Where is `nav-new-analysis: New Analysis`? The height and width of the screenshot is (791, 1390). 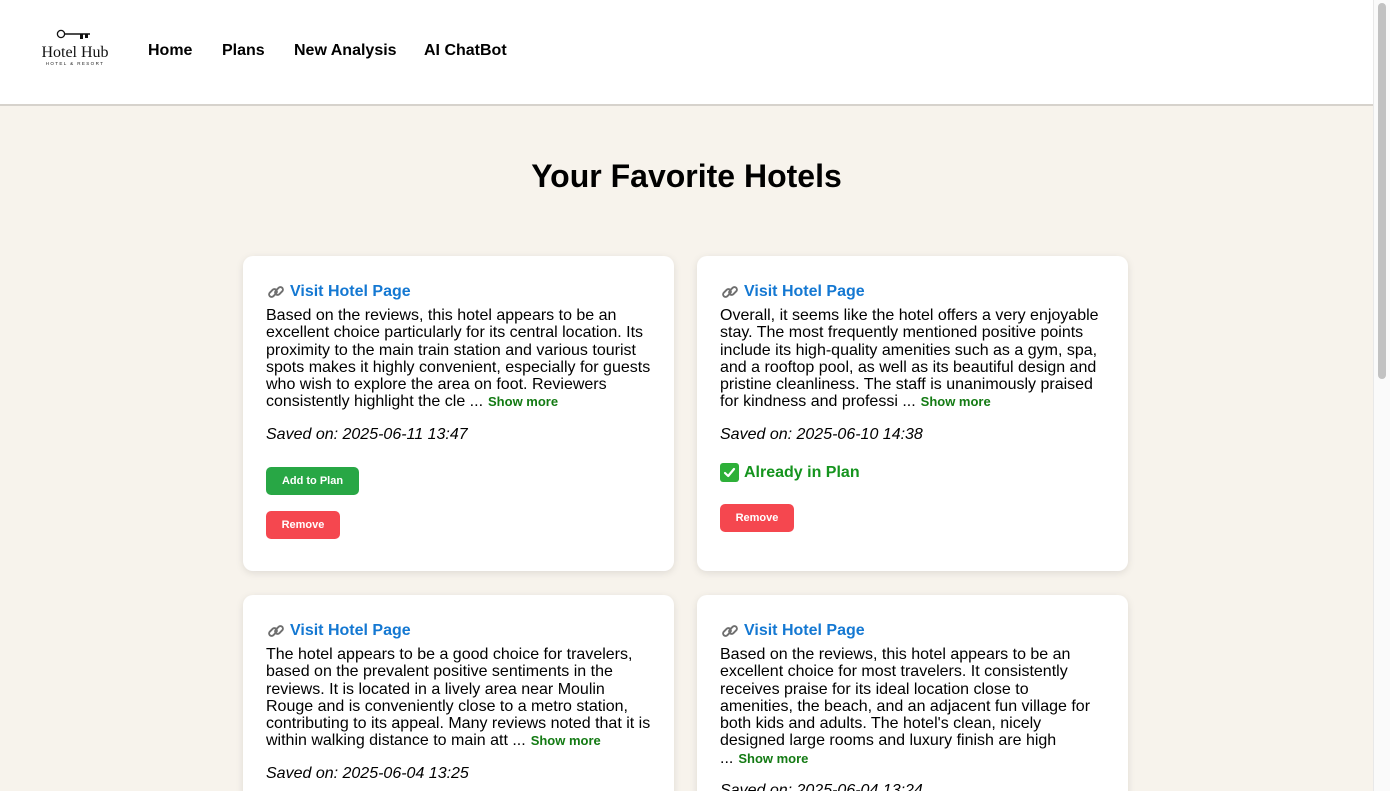 nav-new-analysis: New Analysis is located at coordinates (345, 51).